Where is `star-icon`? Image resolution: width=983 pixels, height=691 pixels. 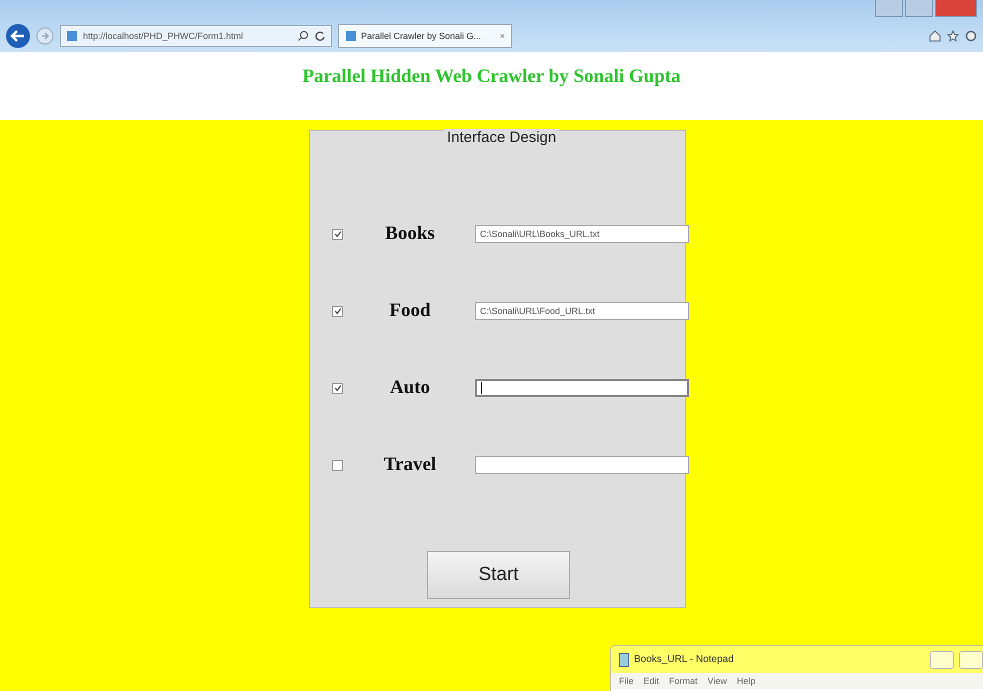
star-icon is located at coordinates (953, 36).